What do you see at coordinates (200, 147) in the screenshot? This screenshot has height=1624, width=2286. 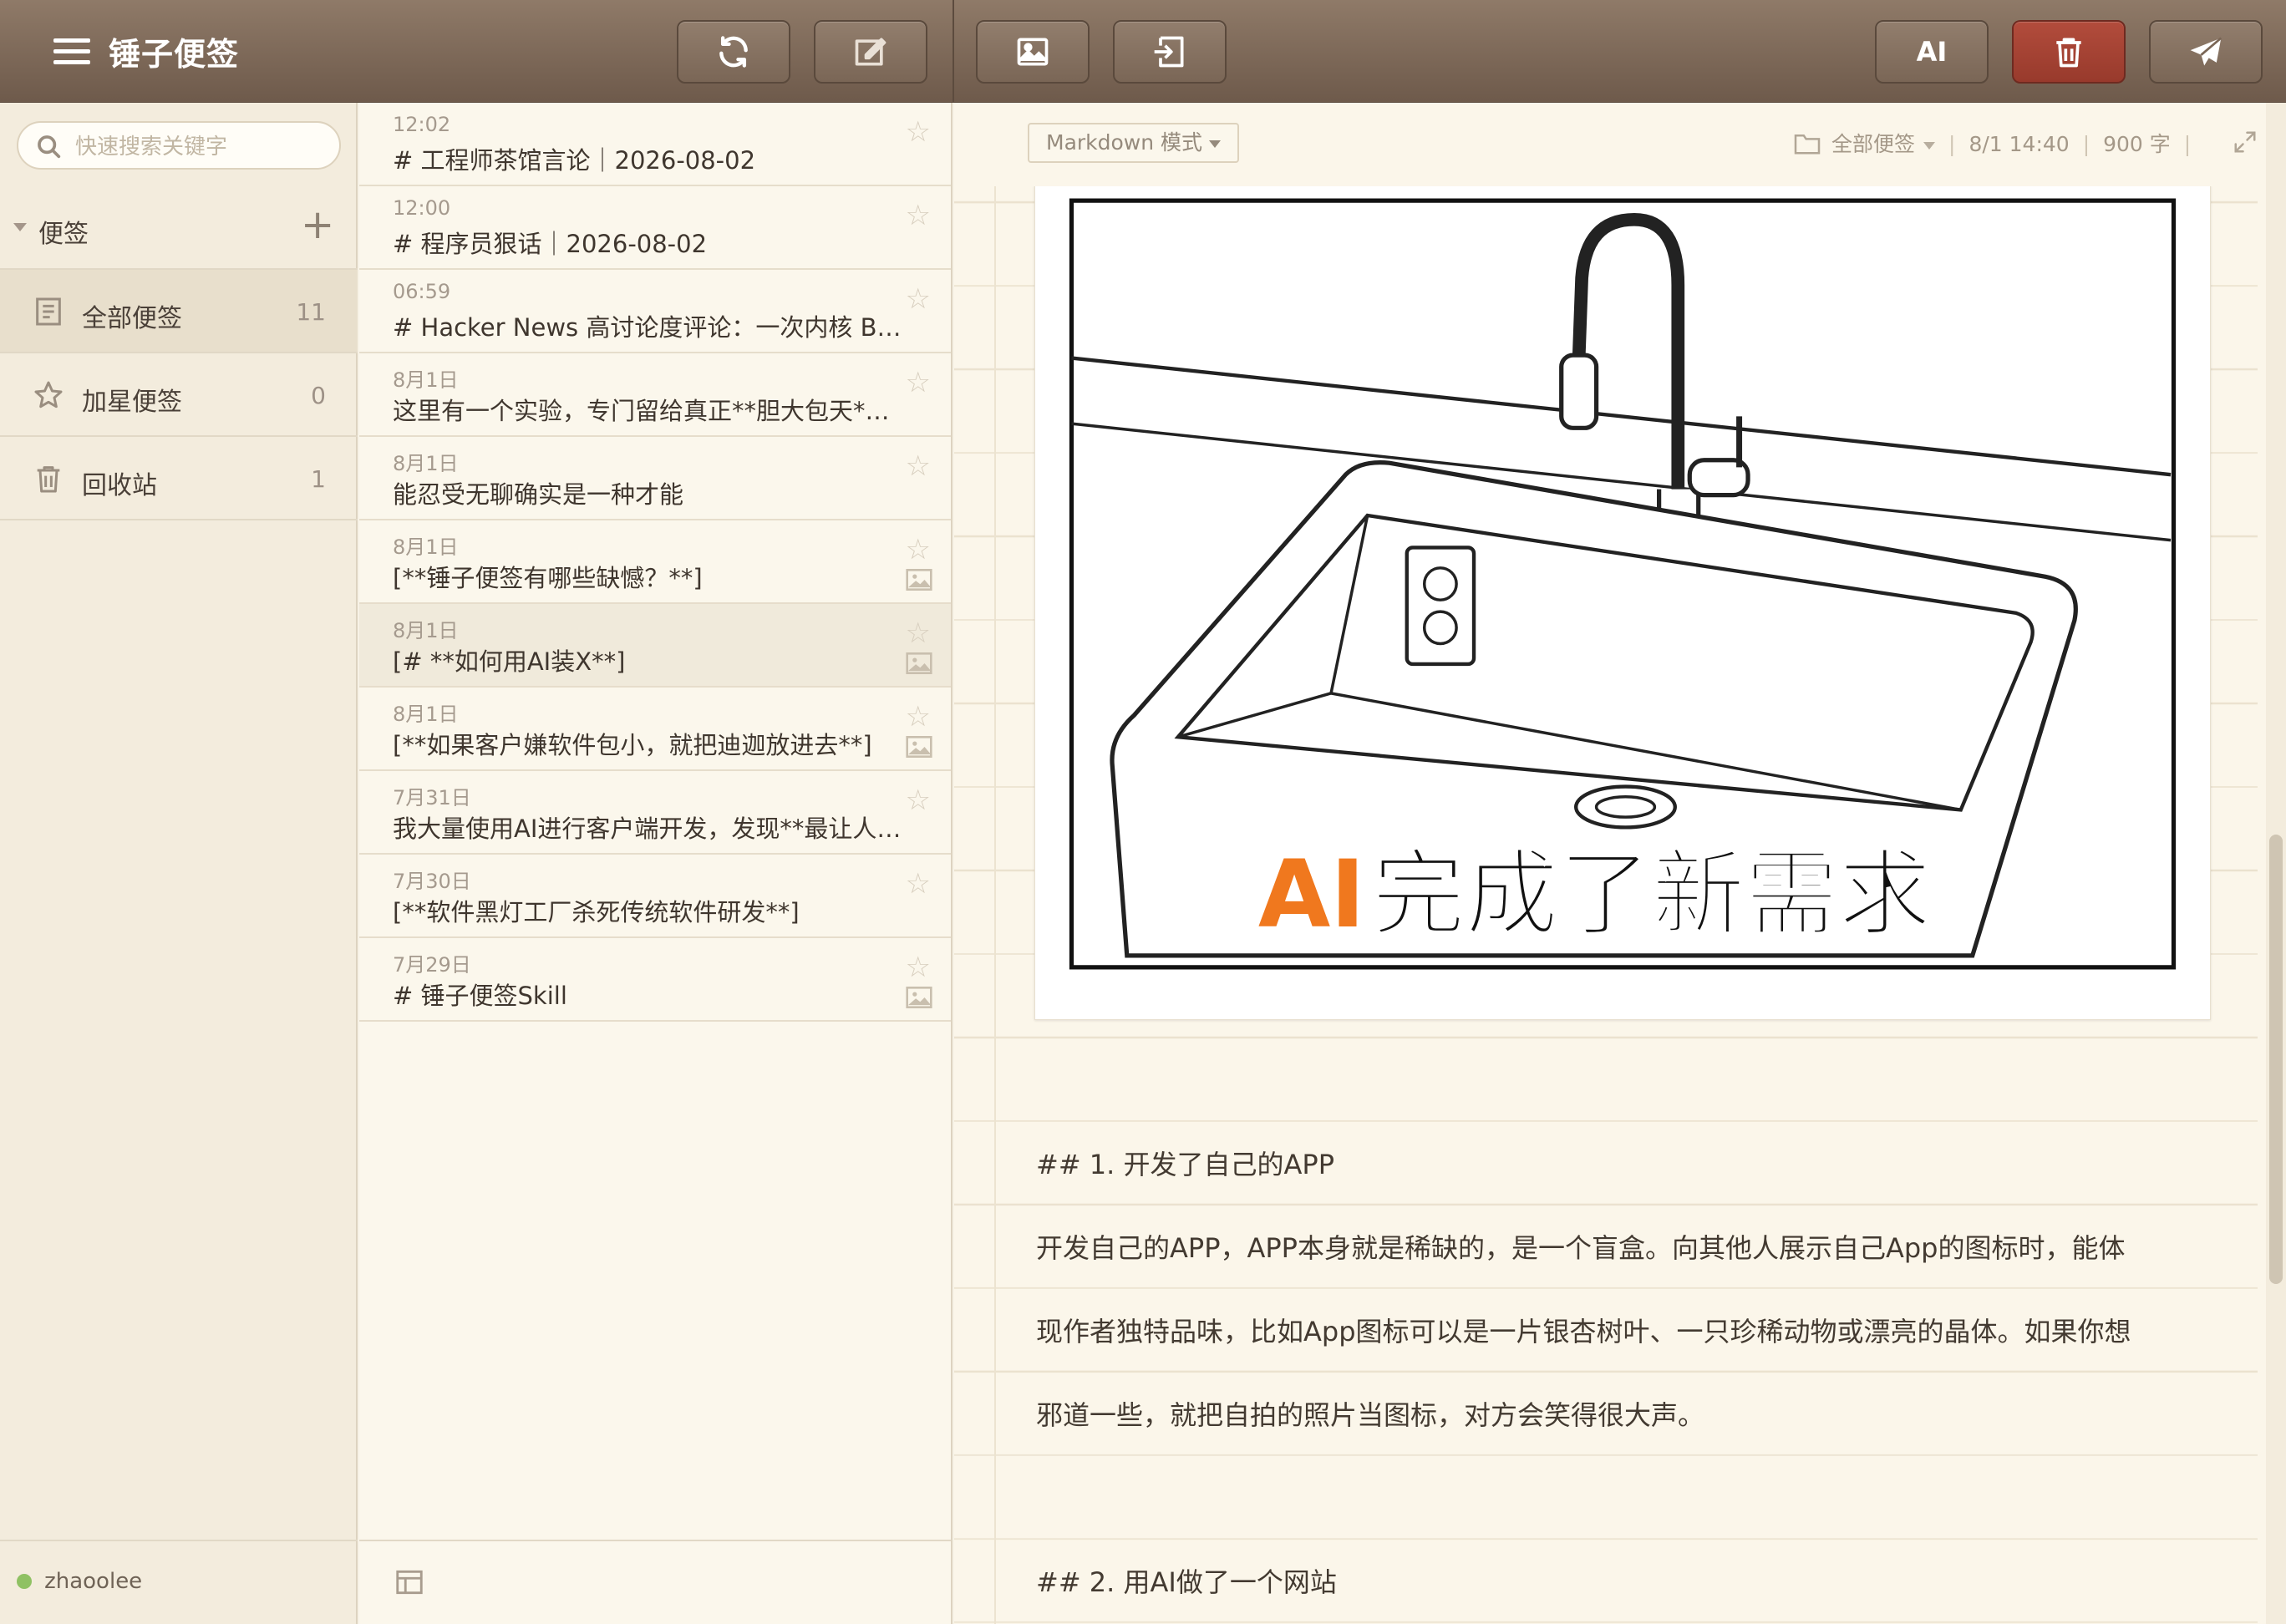 I see `search-input` at bounding box center [200, 147].